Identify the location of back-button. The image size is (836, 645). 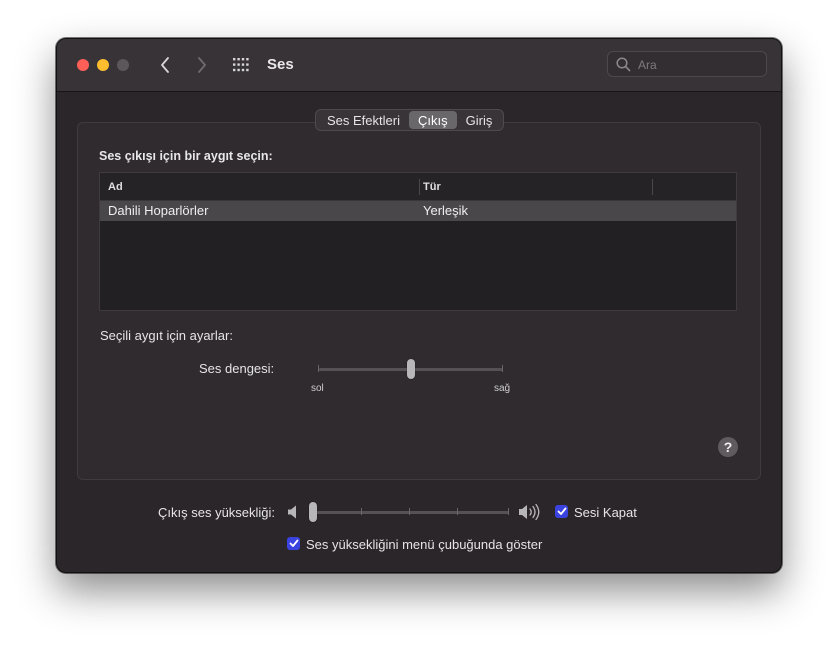
(165, 65).